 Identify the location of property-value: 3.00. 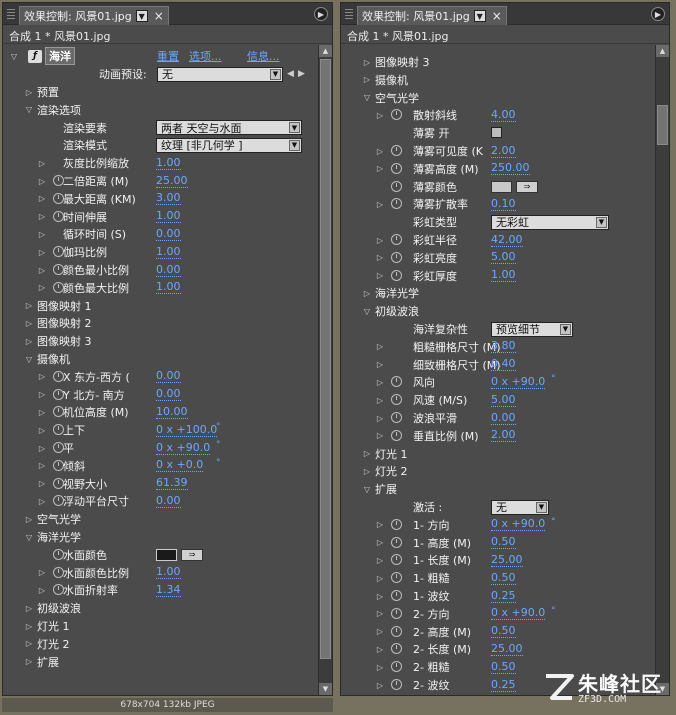
(168, 199).